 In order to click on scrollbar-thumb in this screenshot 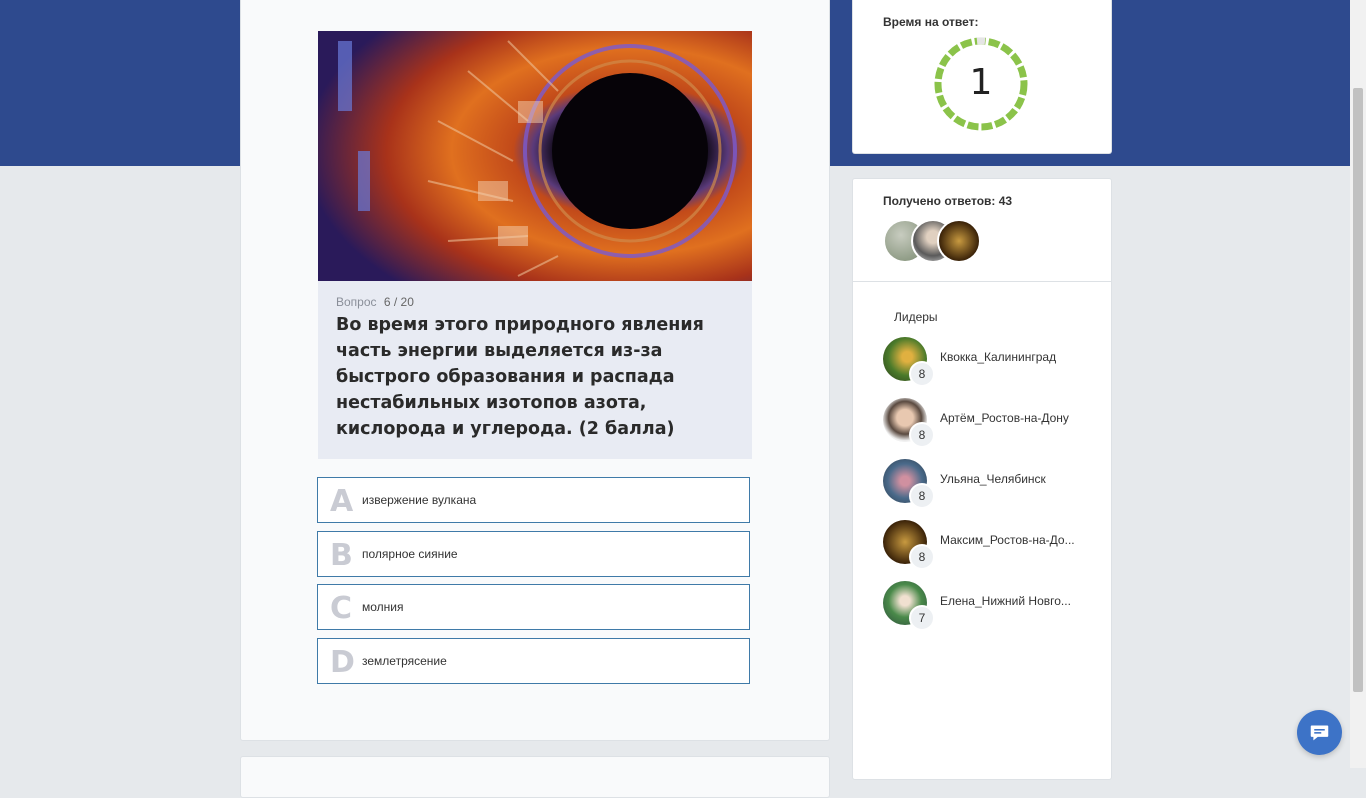, I will do `click(1358, 390)`.